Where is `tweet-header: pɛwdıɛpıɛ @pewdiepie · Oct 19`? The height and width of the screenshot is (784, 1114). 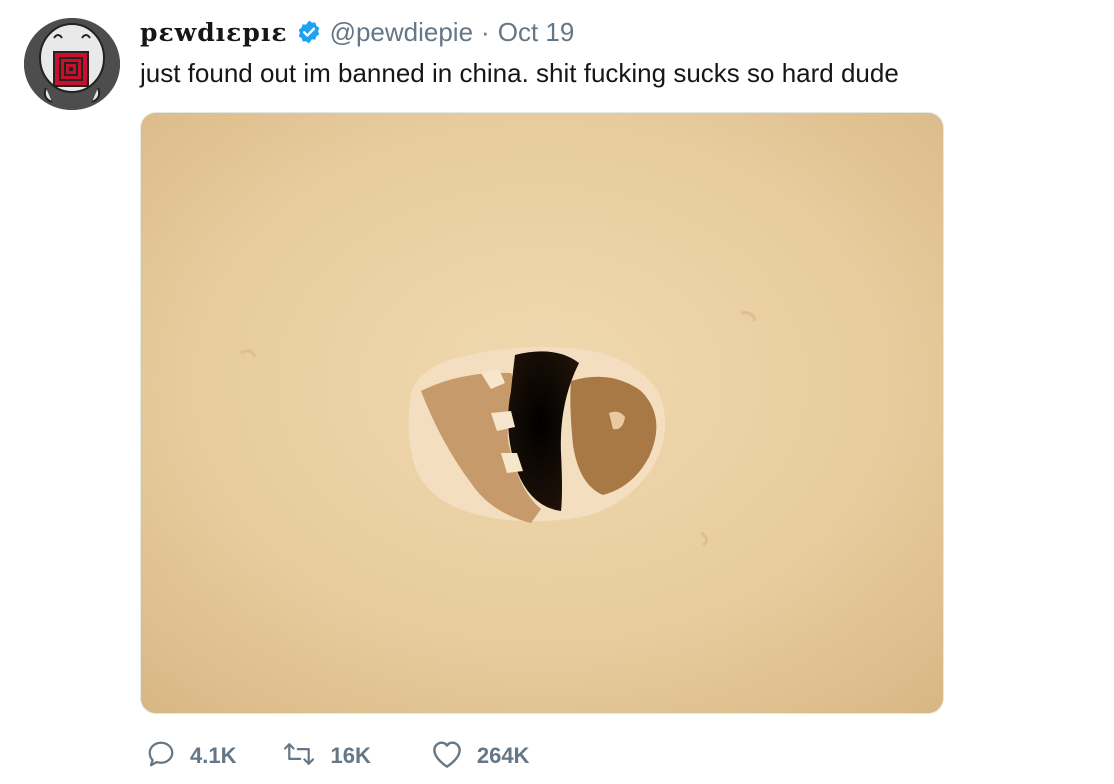
tweet-header: pɛwdıɛpıɛ @pewdiepie · Oct 19 is located at coordinates (357, 32).